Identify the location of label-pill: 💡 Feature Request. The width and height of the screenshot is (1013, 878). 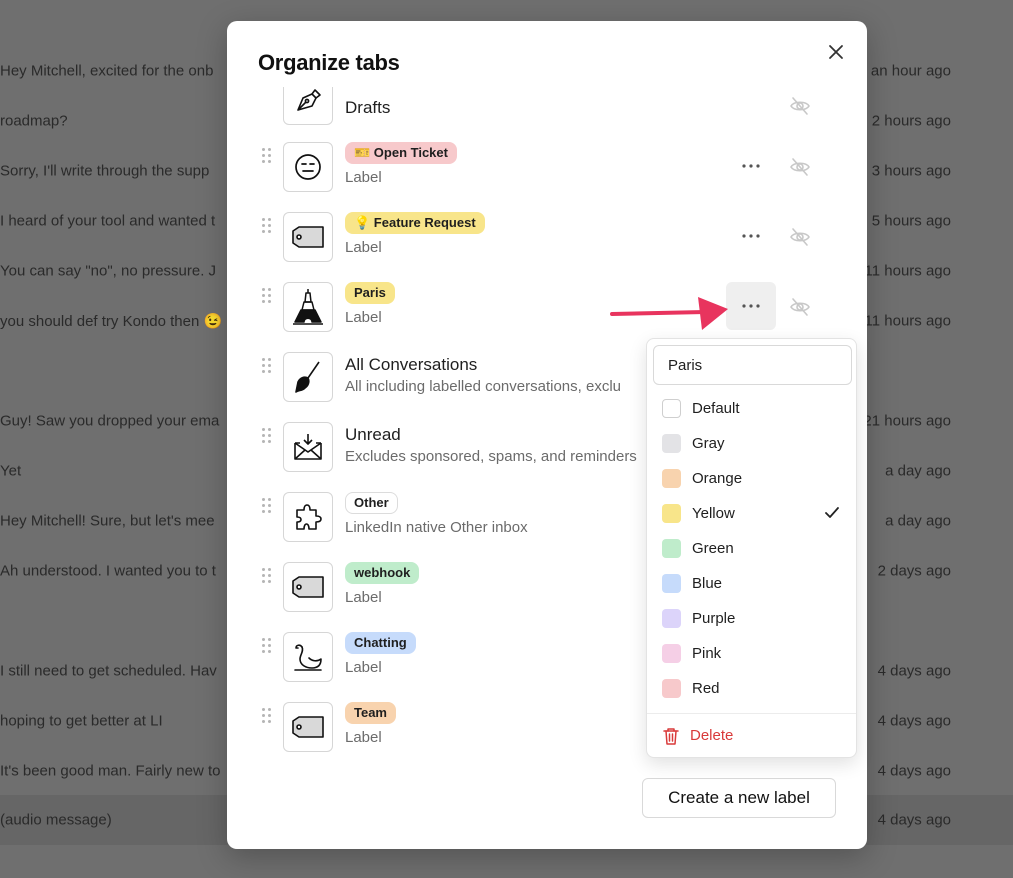
(415, 223).